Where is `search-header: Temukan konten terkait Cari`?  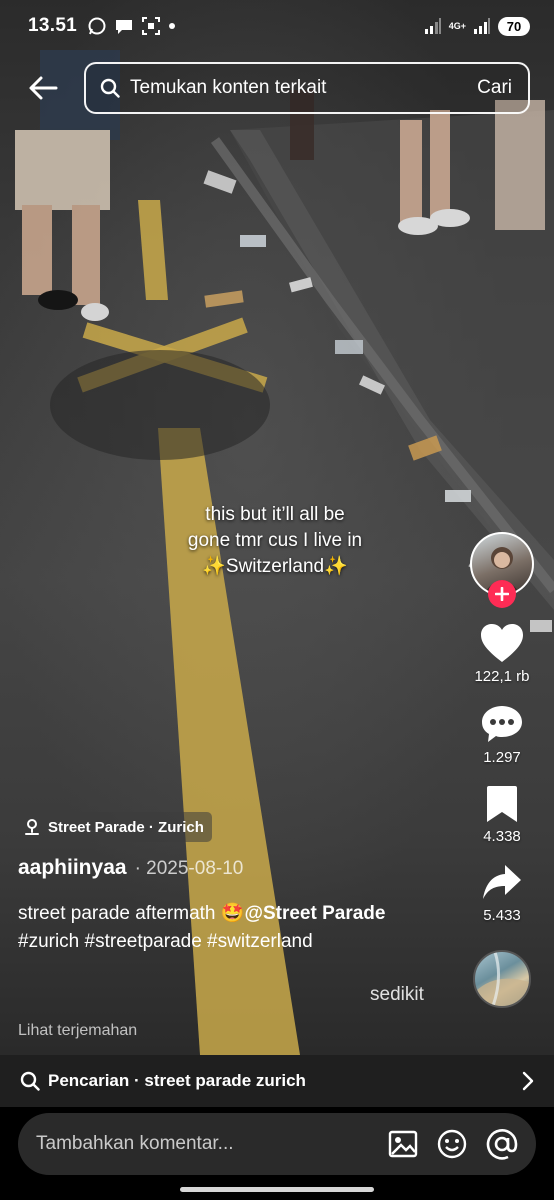
search-header: Temukan konten terkait Cari is located at coordinates (277, 88).